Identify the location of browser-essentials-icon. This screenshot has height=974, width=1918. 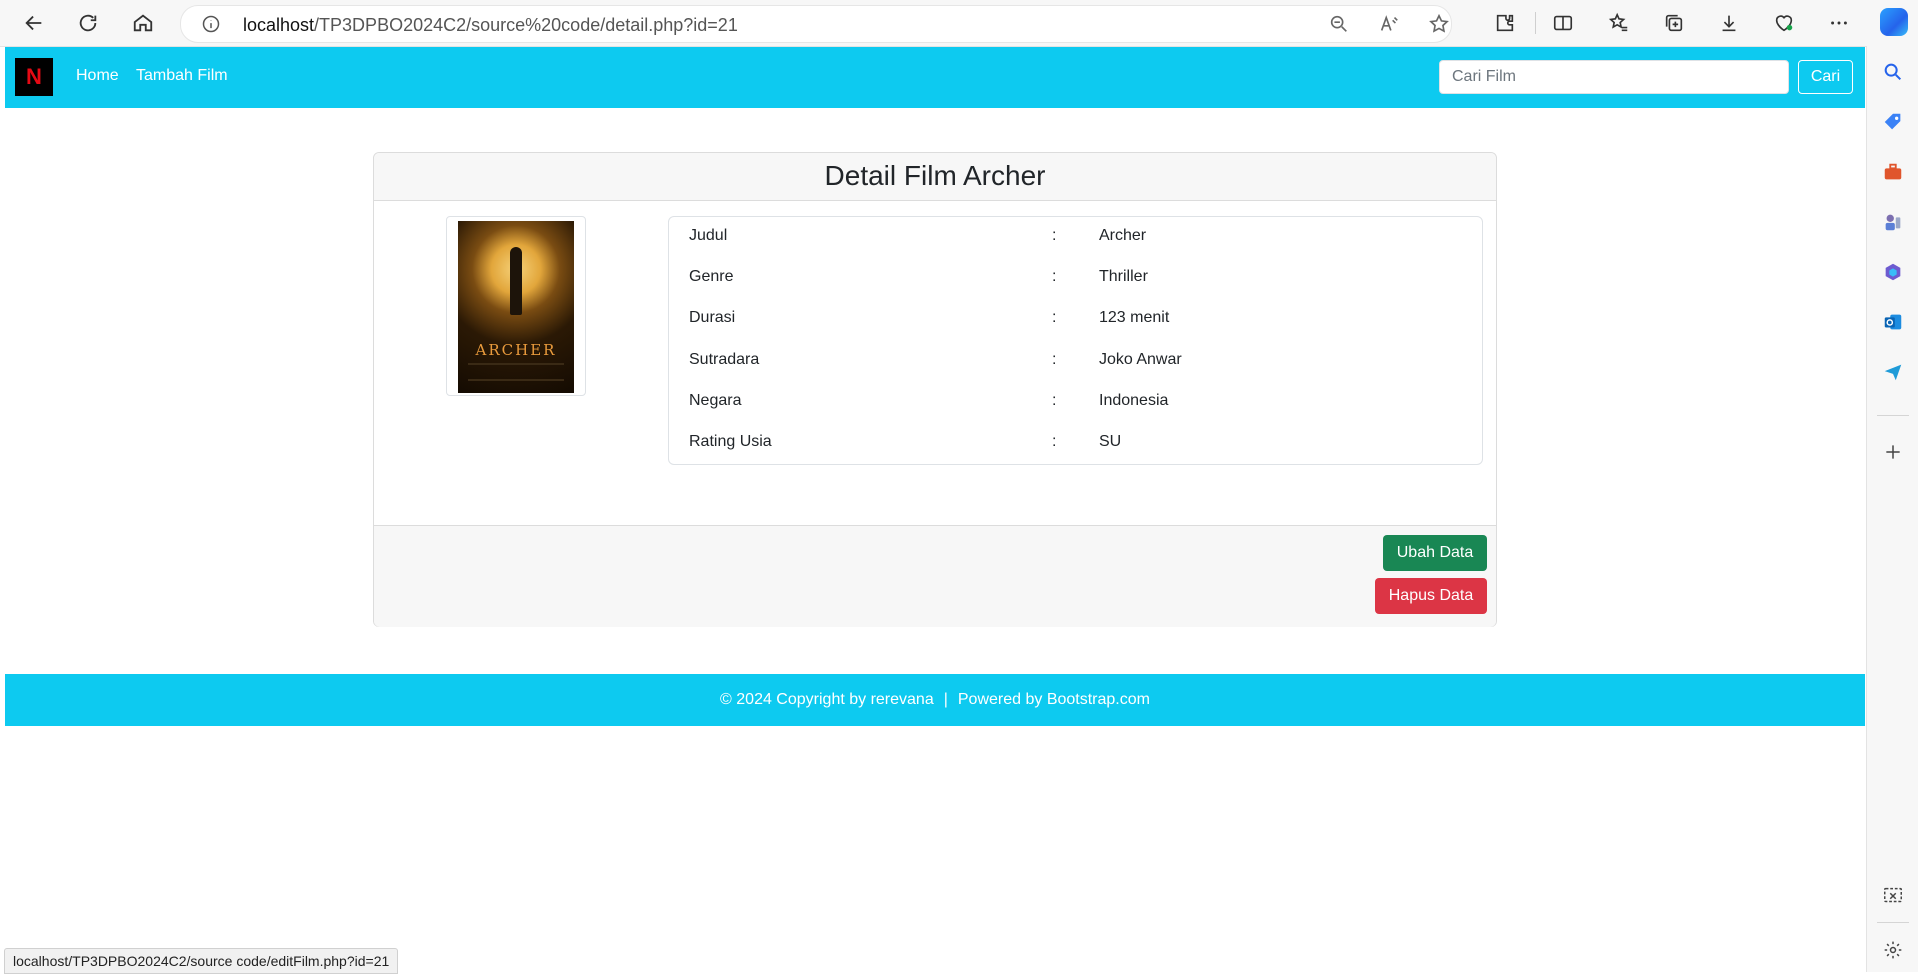
(1784, 23).